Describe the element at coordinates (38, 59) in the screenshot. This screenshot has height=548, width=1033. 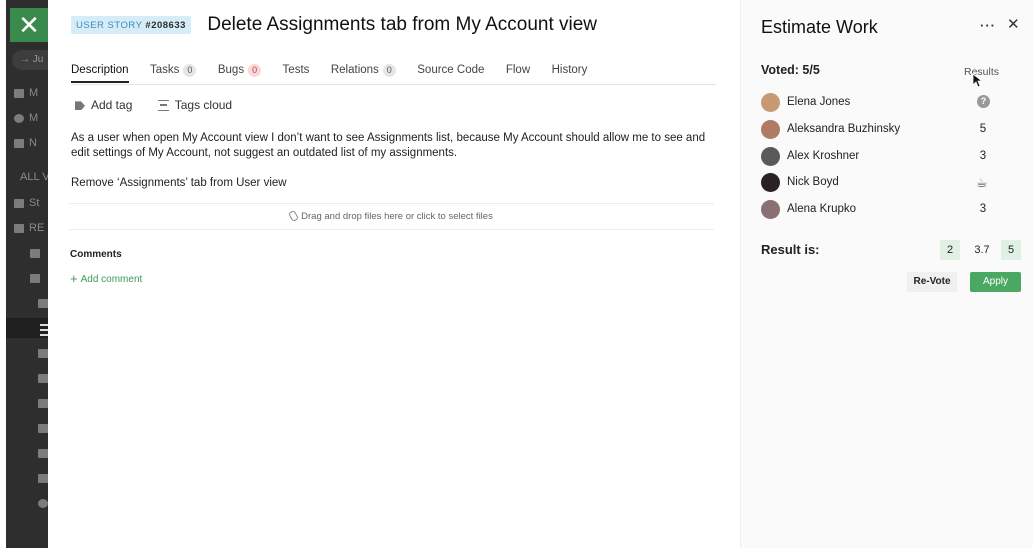
I see `sidebar-search-text: Ju` at that location.